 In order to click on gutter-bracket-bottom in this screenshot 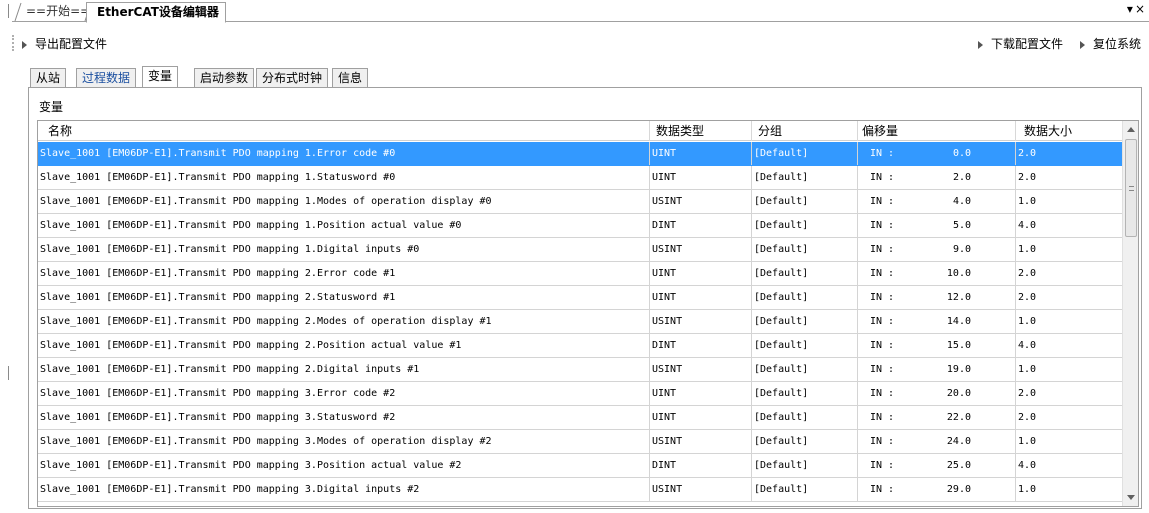, I will do `click(9, 373)`.